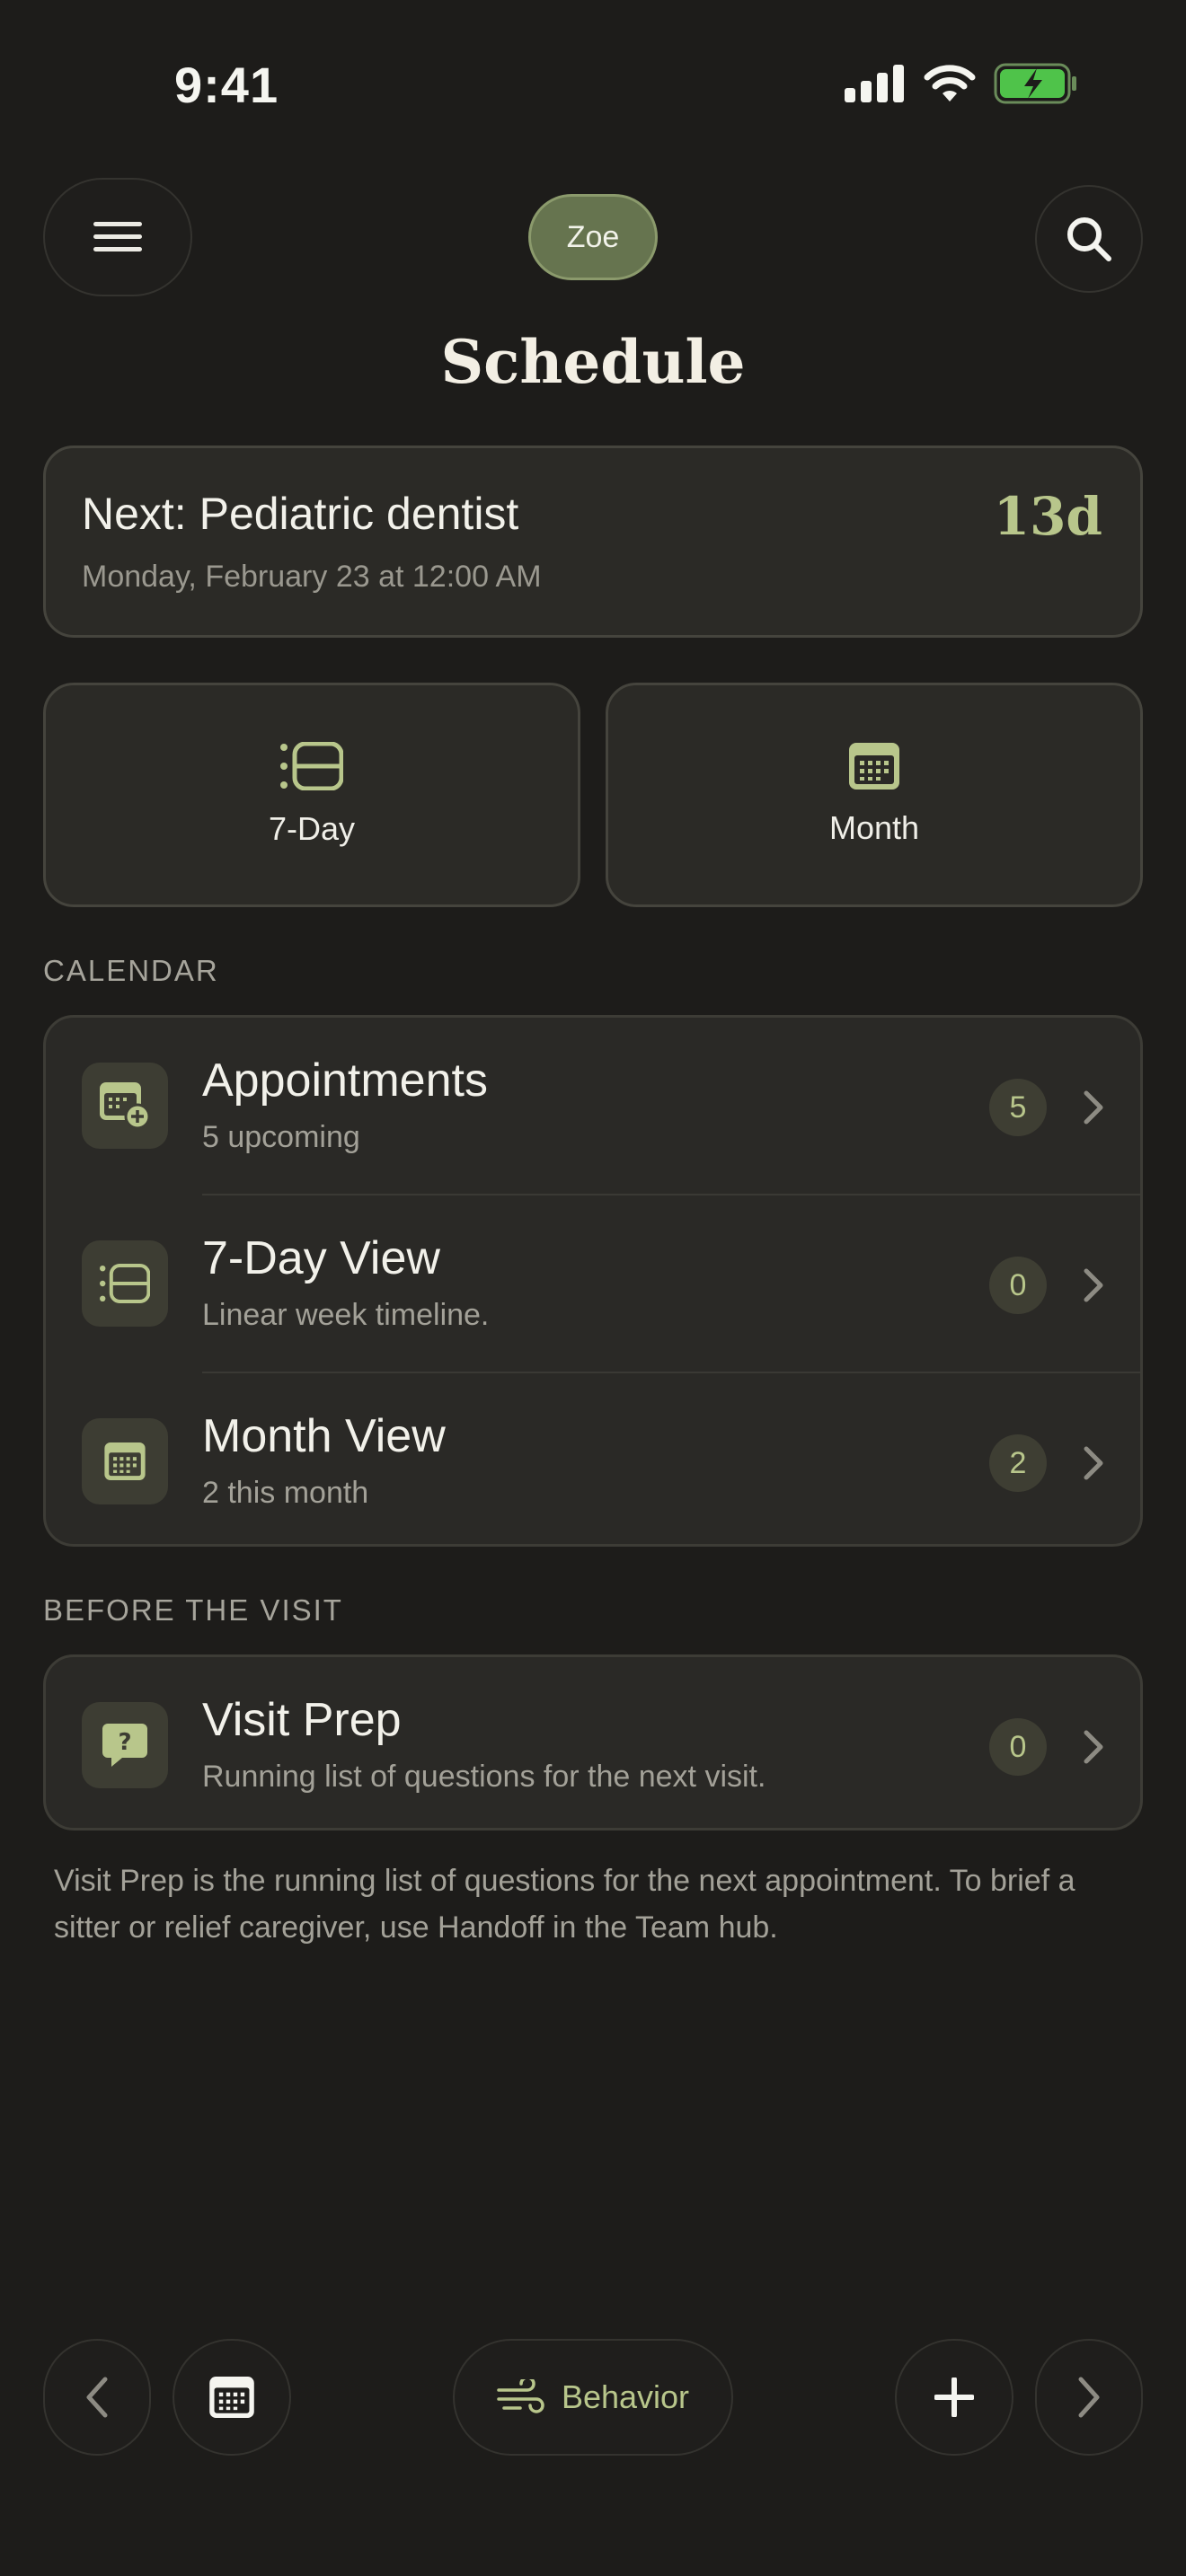 Image resolution: width=1186 pixels, height=2576 pixels. Describe the element at coordinates (302, 1720) in the screenshot. I see `list-item-title: Visit Prep` at that location.